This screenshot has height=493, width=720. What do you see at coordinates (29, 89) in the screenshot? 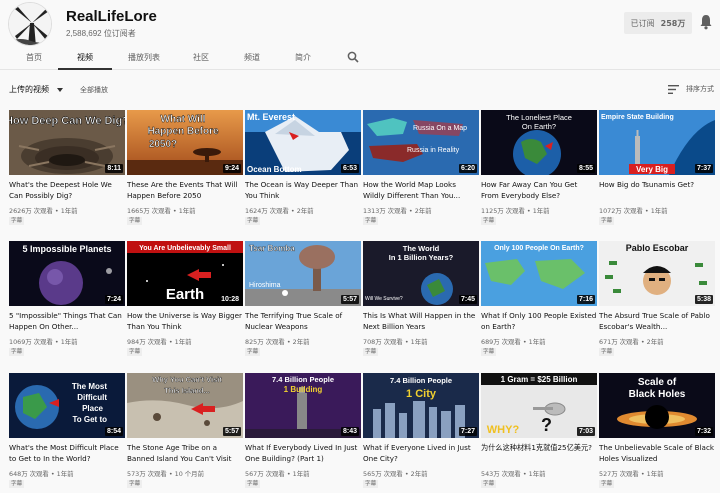
I see `uploads-dropdown: 上传的视频` at bounding box center [29, 89].